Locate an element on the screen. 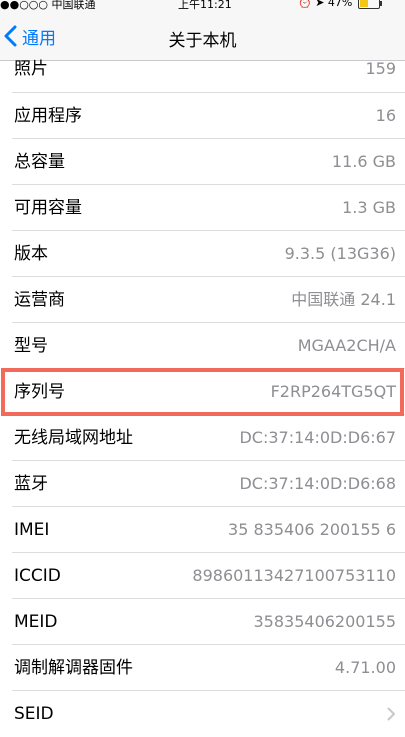 The height and width of the screenshot is (737, 405). row-iccid: ICCID 89860113427100753110 is located at coordinates (202, 576).